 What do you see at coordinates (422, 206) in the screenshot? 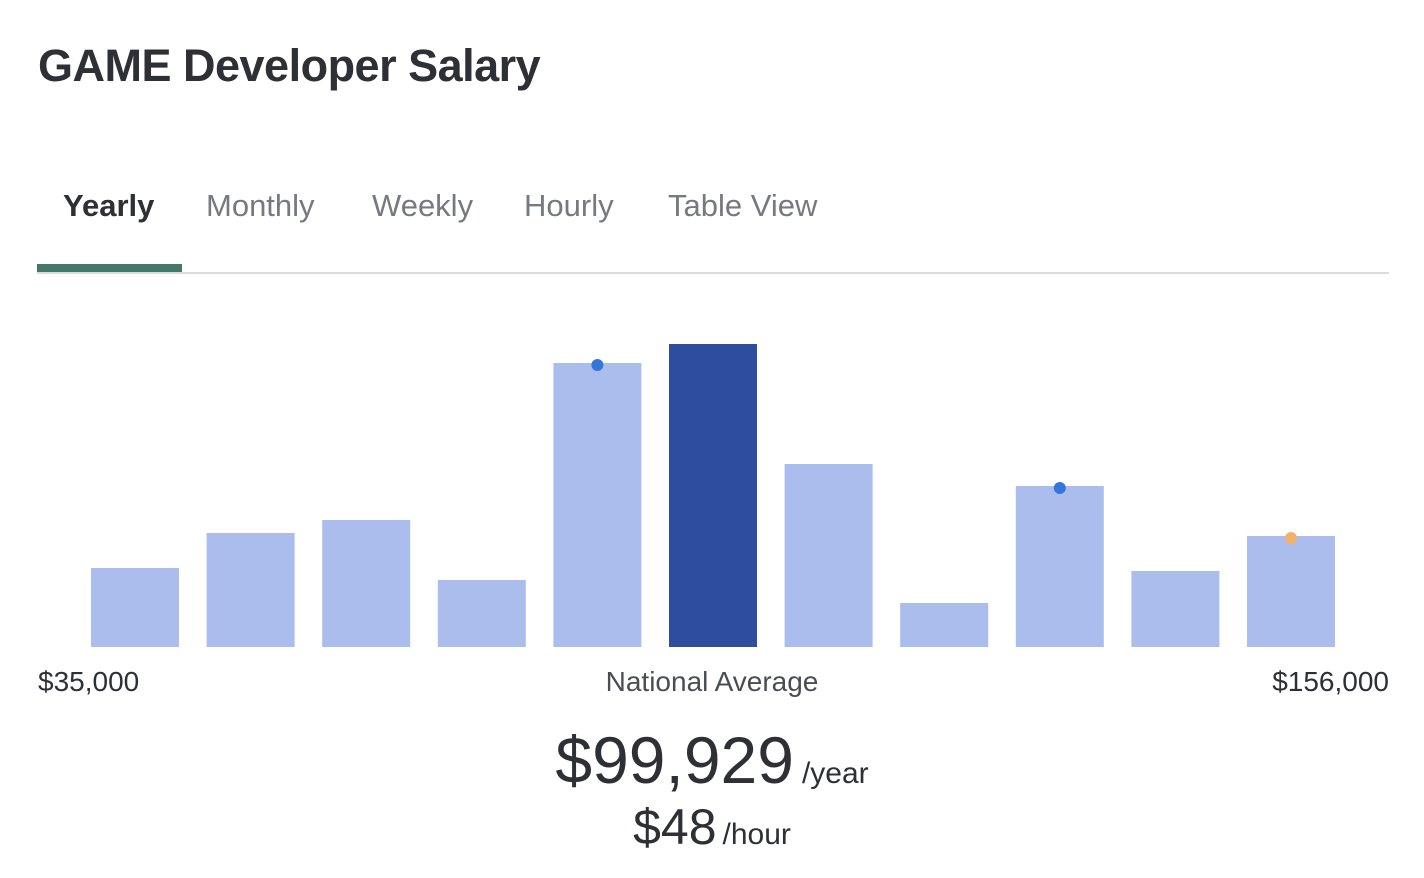
I see `tab-weekly: Weekly` at bounding box center [422, 206].